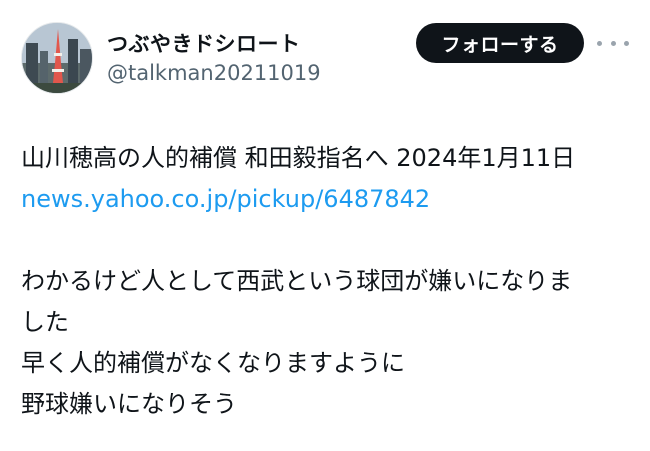 This screenshot has width=650, height=451. I want to click on more-horizontal-icon, so click(613, 43).